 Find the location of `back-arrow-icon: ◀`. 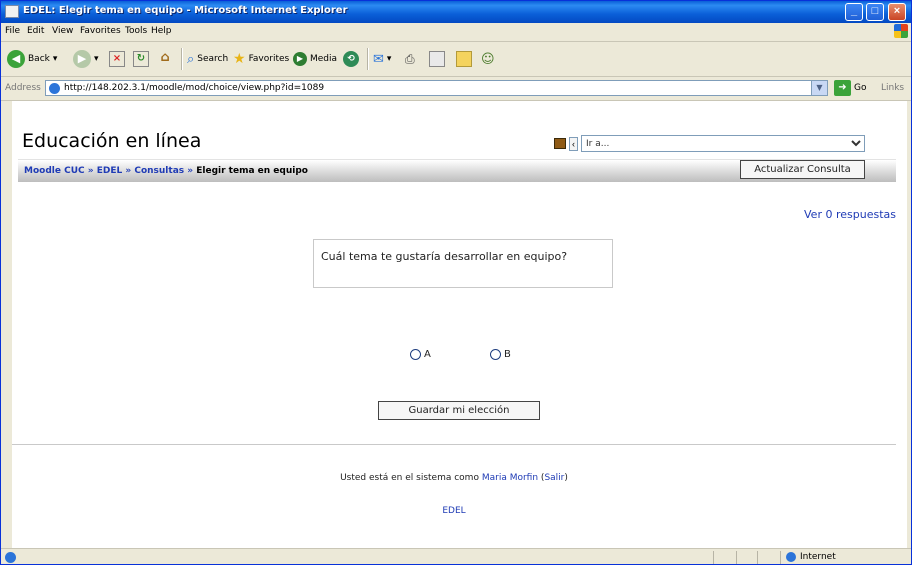

back-arrow-icon: ◀ is located at coordinates (16, 59).